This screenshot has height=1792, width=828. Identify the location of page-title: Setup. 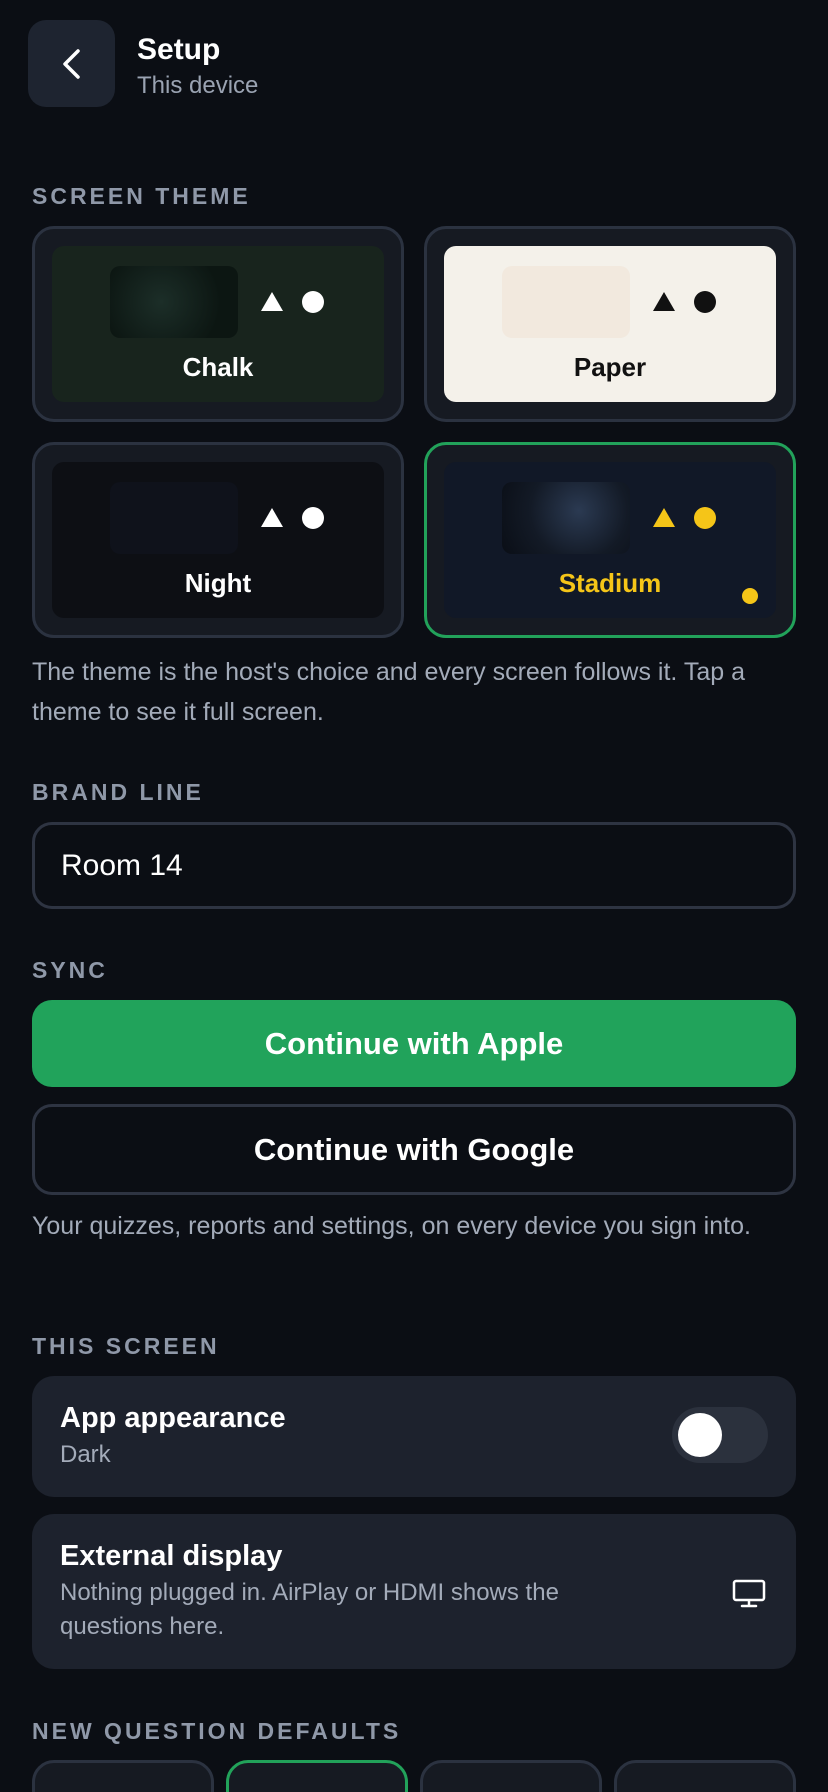
(179, 49).